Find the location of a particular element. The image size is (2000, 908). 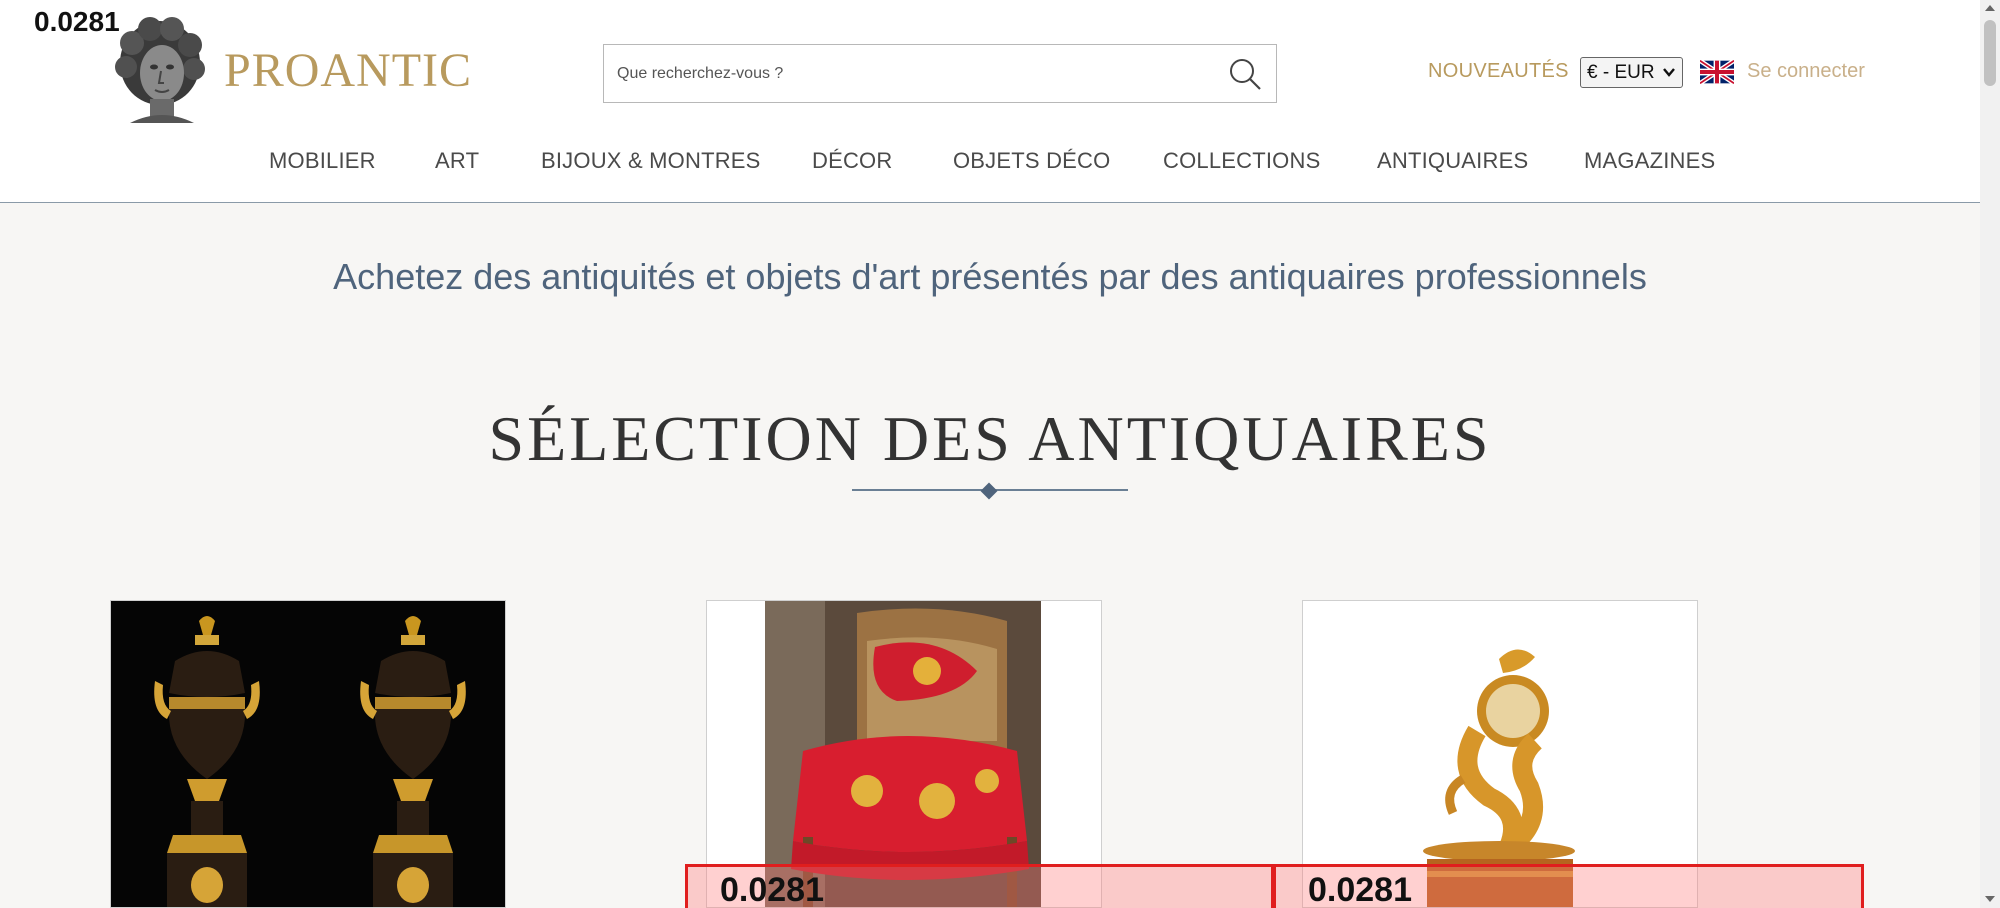

scroll-thumb is located at coordinates (1990, 53).